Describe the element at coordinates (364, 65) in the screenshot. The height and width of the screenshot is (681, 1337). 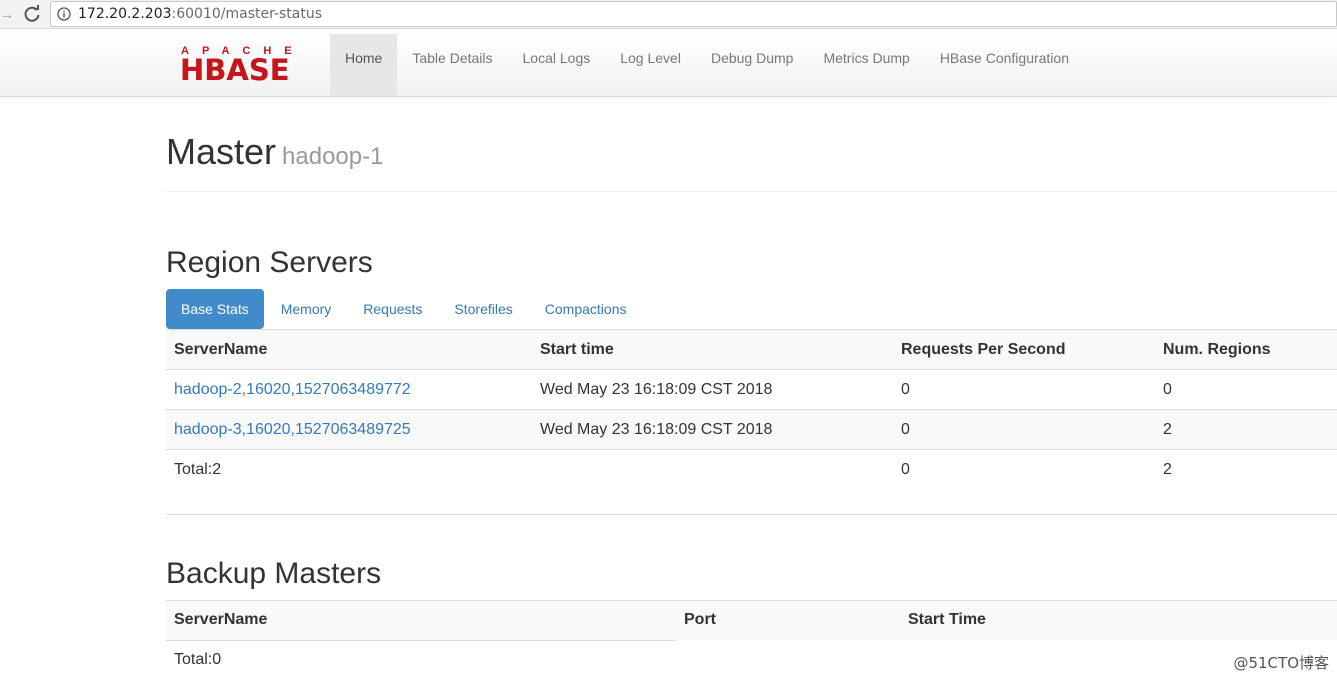
I see `nav-home: Home` at that location.